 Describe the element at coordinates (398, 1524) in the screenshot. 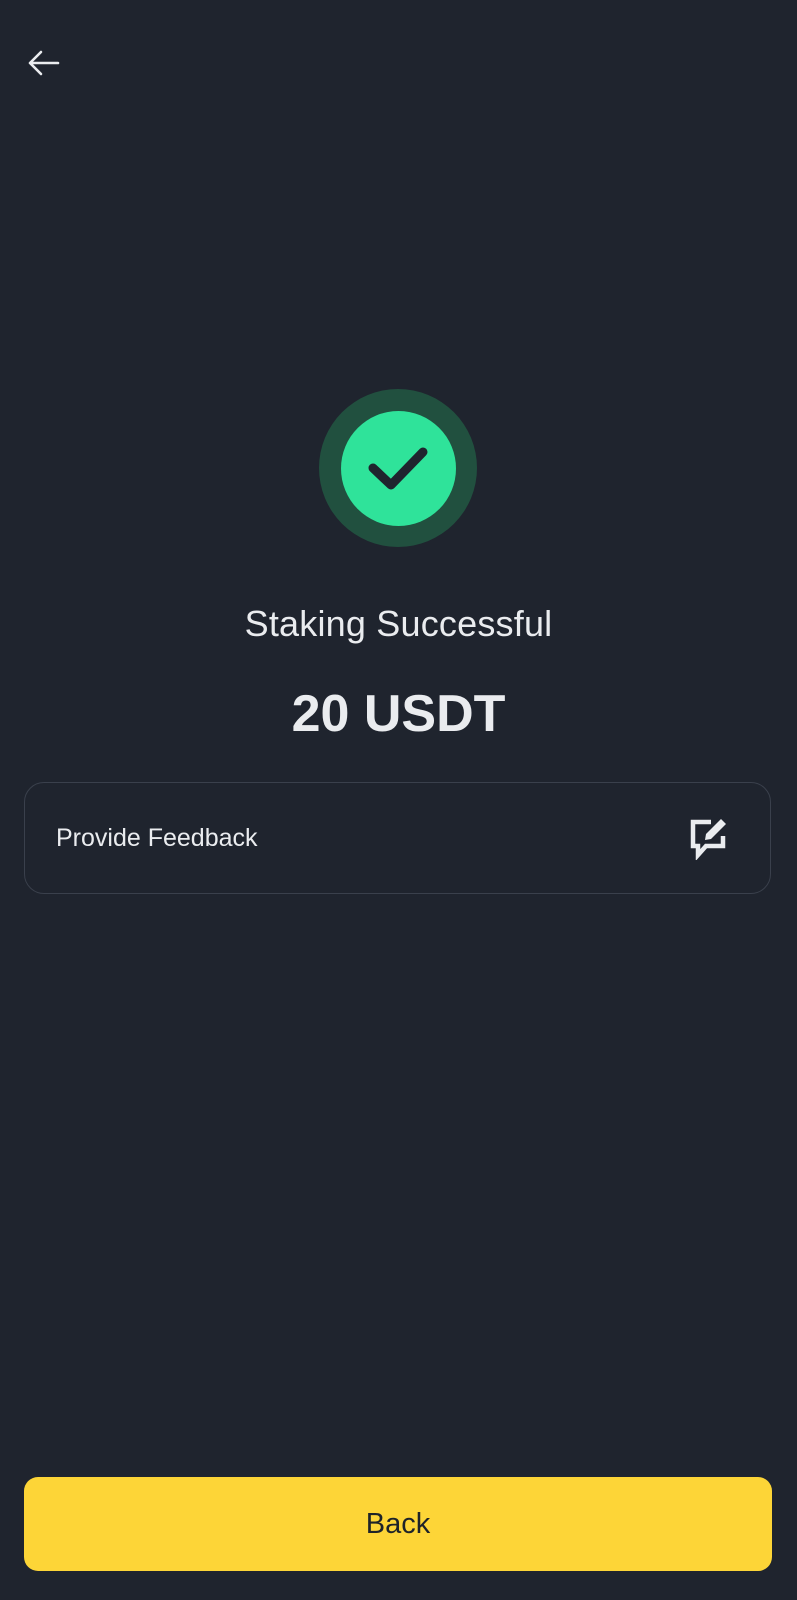

I see `back-button: Back` at that location.